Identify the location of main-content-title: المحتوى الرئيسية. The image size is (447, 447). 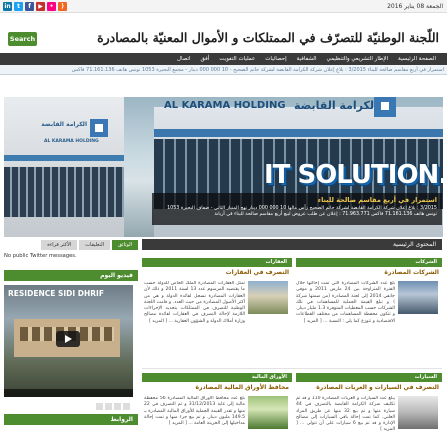
(414, 244).